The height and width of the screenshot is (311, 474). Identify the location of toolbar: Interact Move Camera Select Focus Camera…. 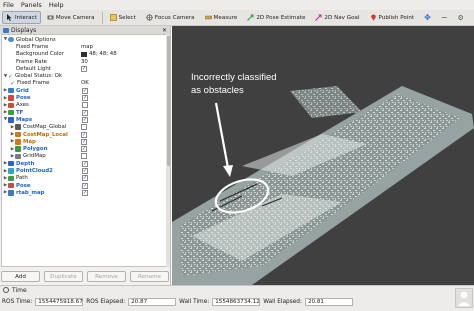
(237, 18).